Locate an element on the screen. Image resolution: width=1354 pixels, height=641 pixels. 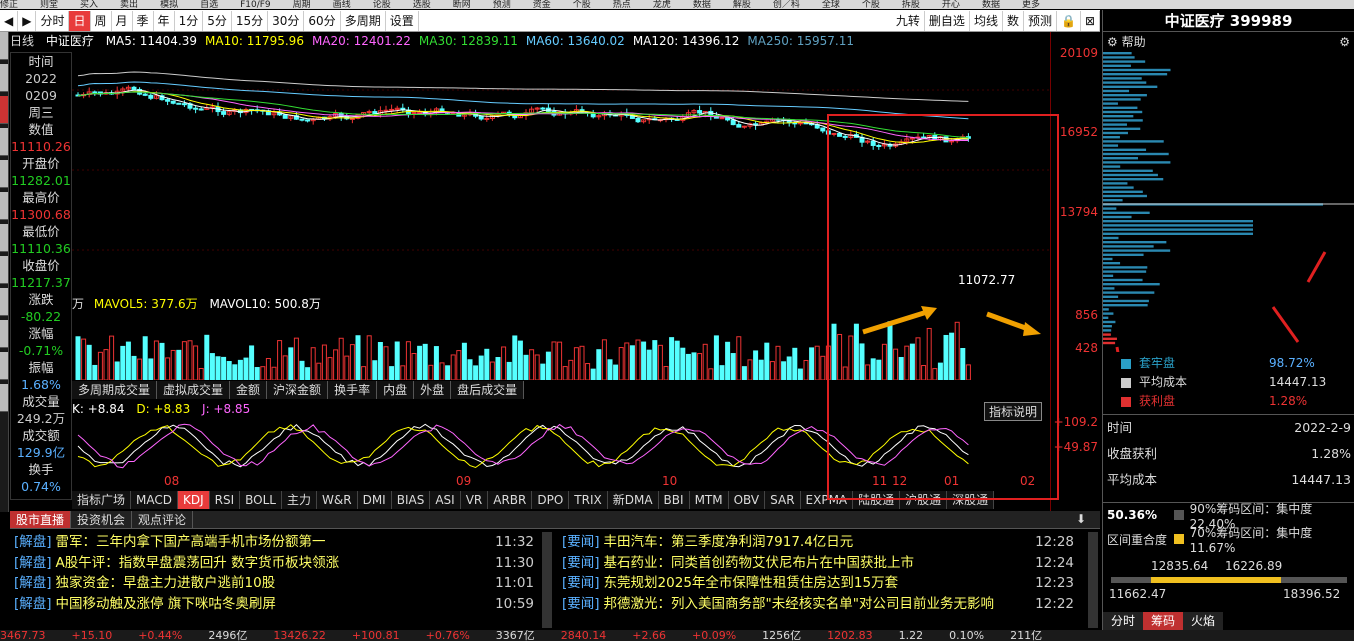
news-item: [要闻] 丰田汽车：第三季度净利润7917.4亿日元 12:28 is located at coordinates (818, 542).